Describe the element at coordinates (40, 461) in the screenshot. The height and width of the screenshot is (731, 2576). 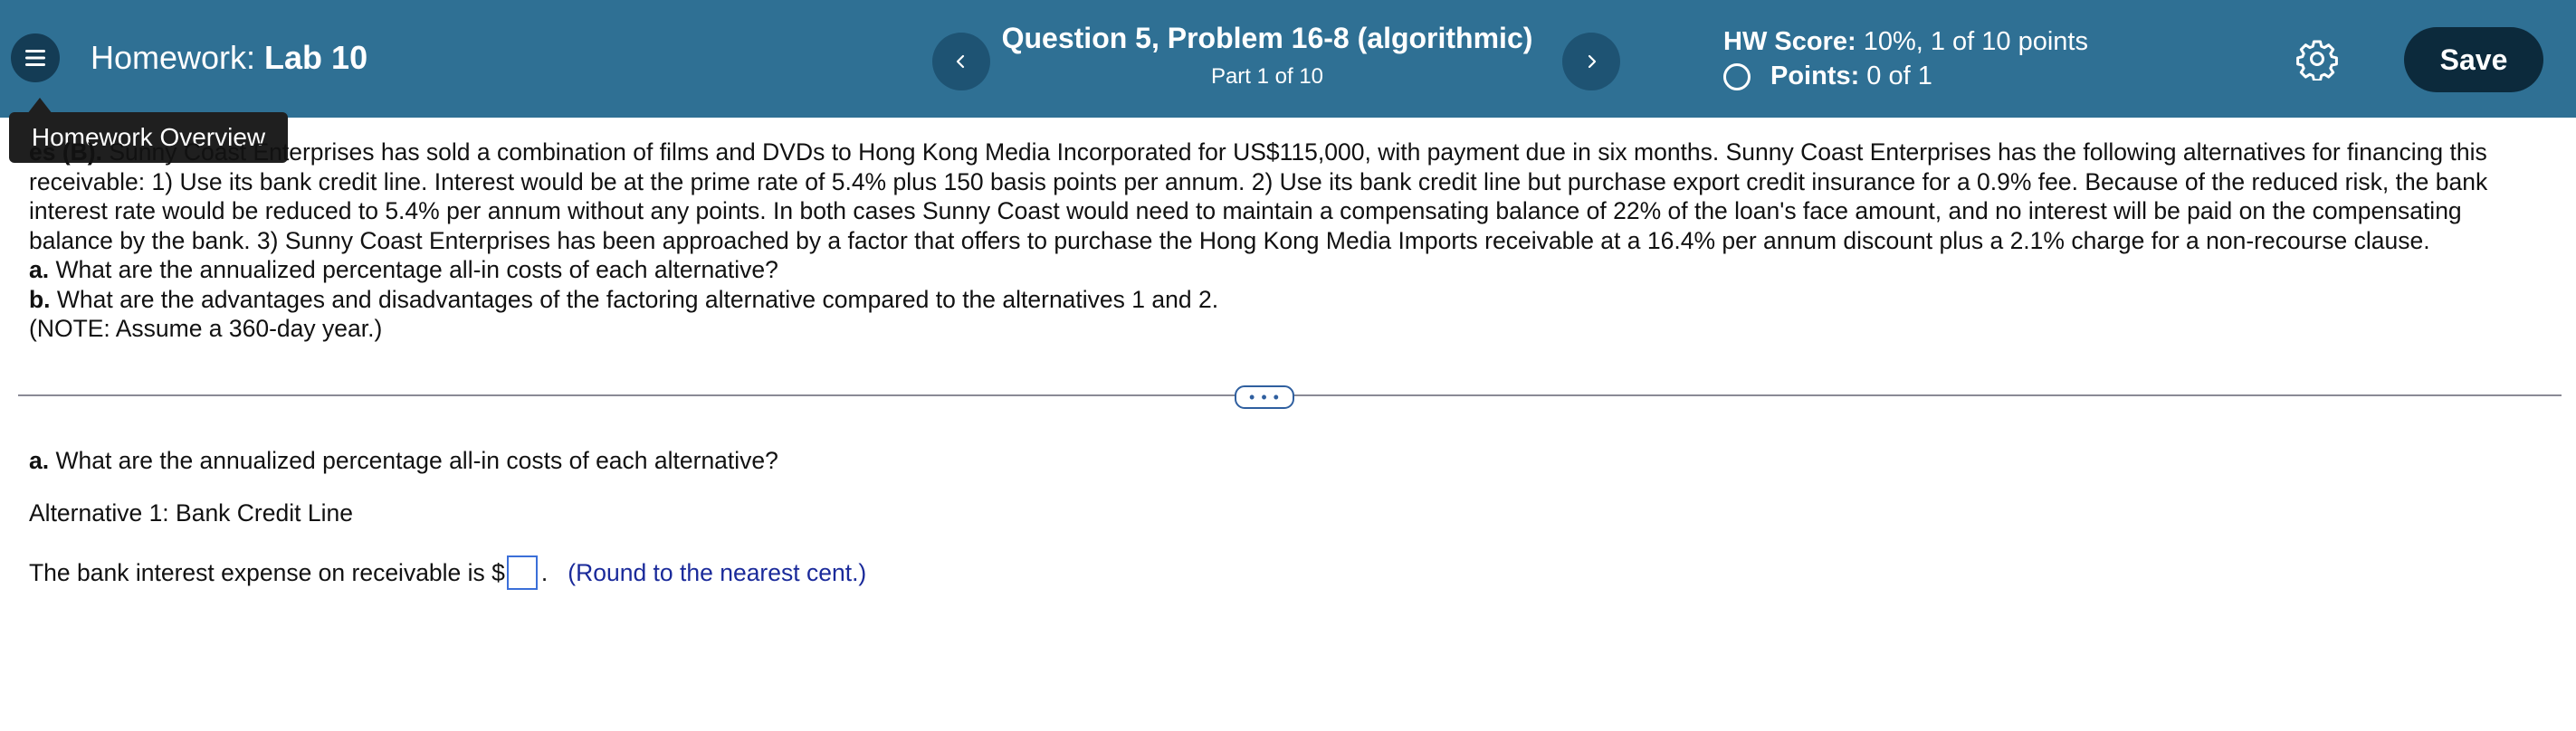
I see `answer-question-label: a.` at that location.